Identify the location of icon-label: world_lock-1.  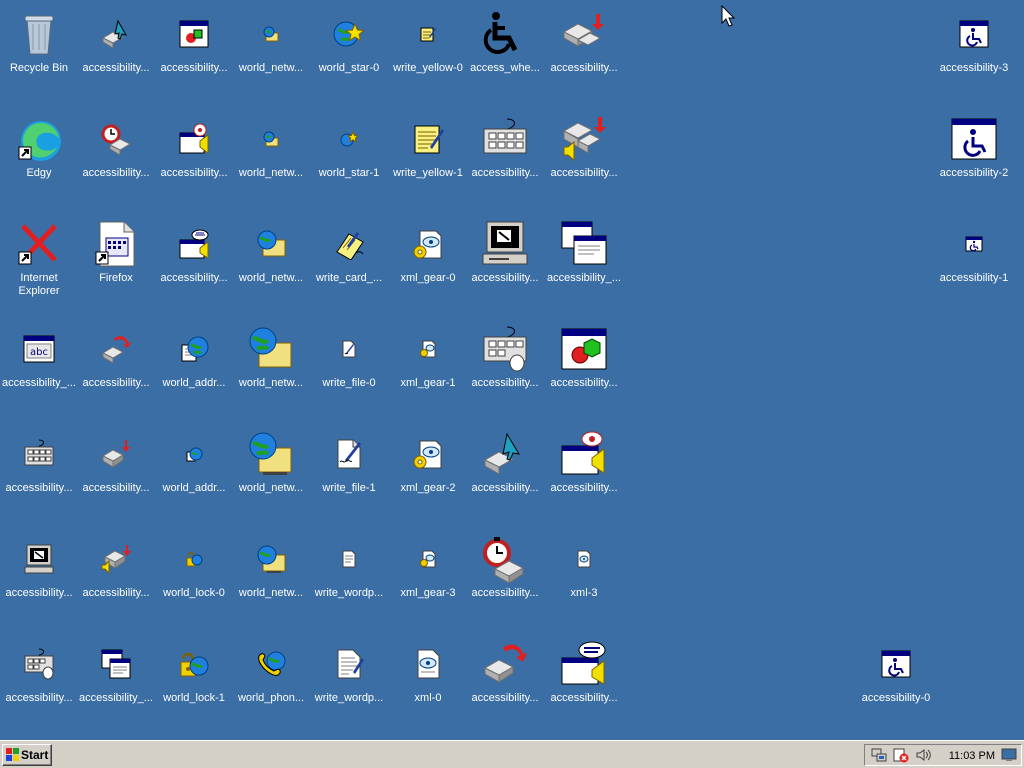
(194, 698).